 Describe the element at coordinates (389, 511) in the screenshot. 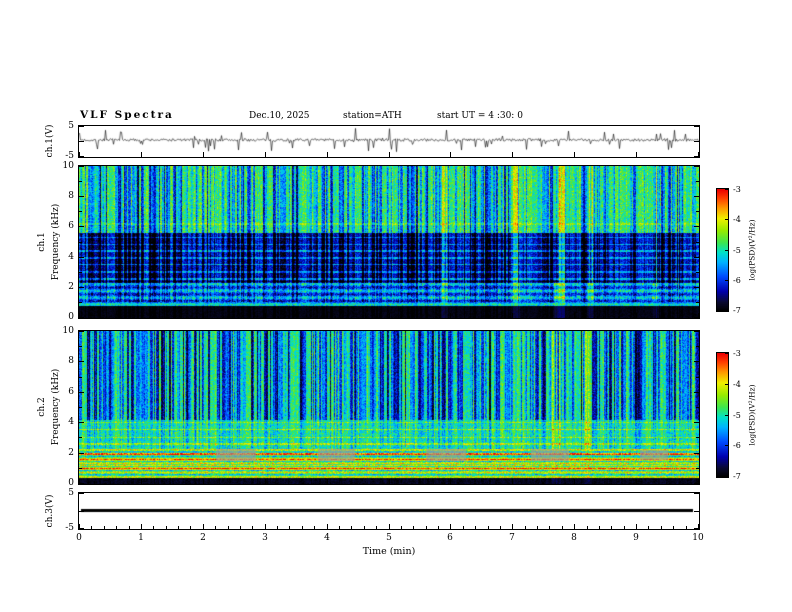

I see `ch3-voltage-panel` at that location.